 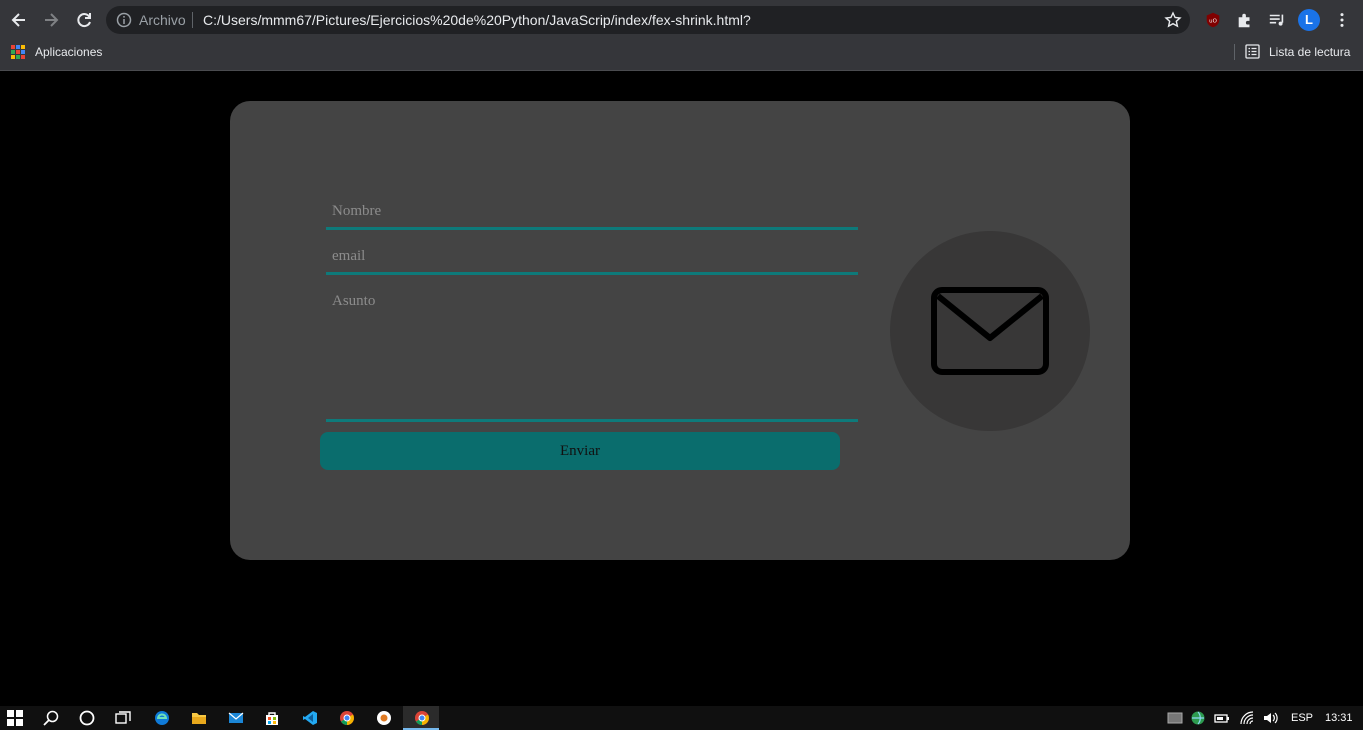 I want to click on back-button, so click(x=19, y=20).